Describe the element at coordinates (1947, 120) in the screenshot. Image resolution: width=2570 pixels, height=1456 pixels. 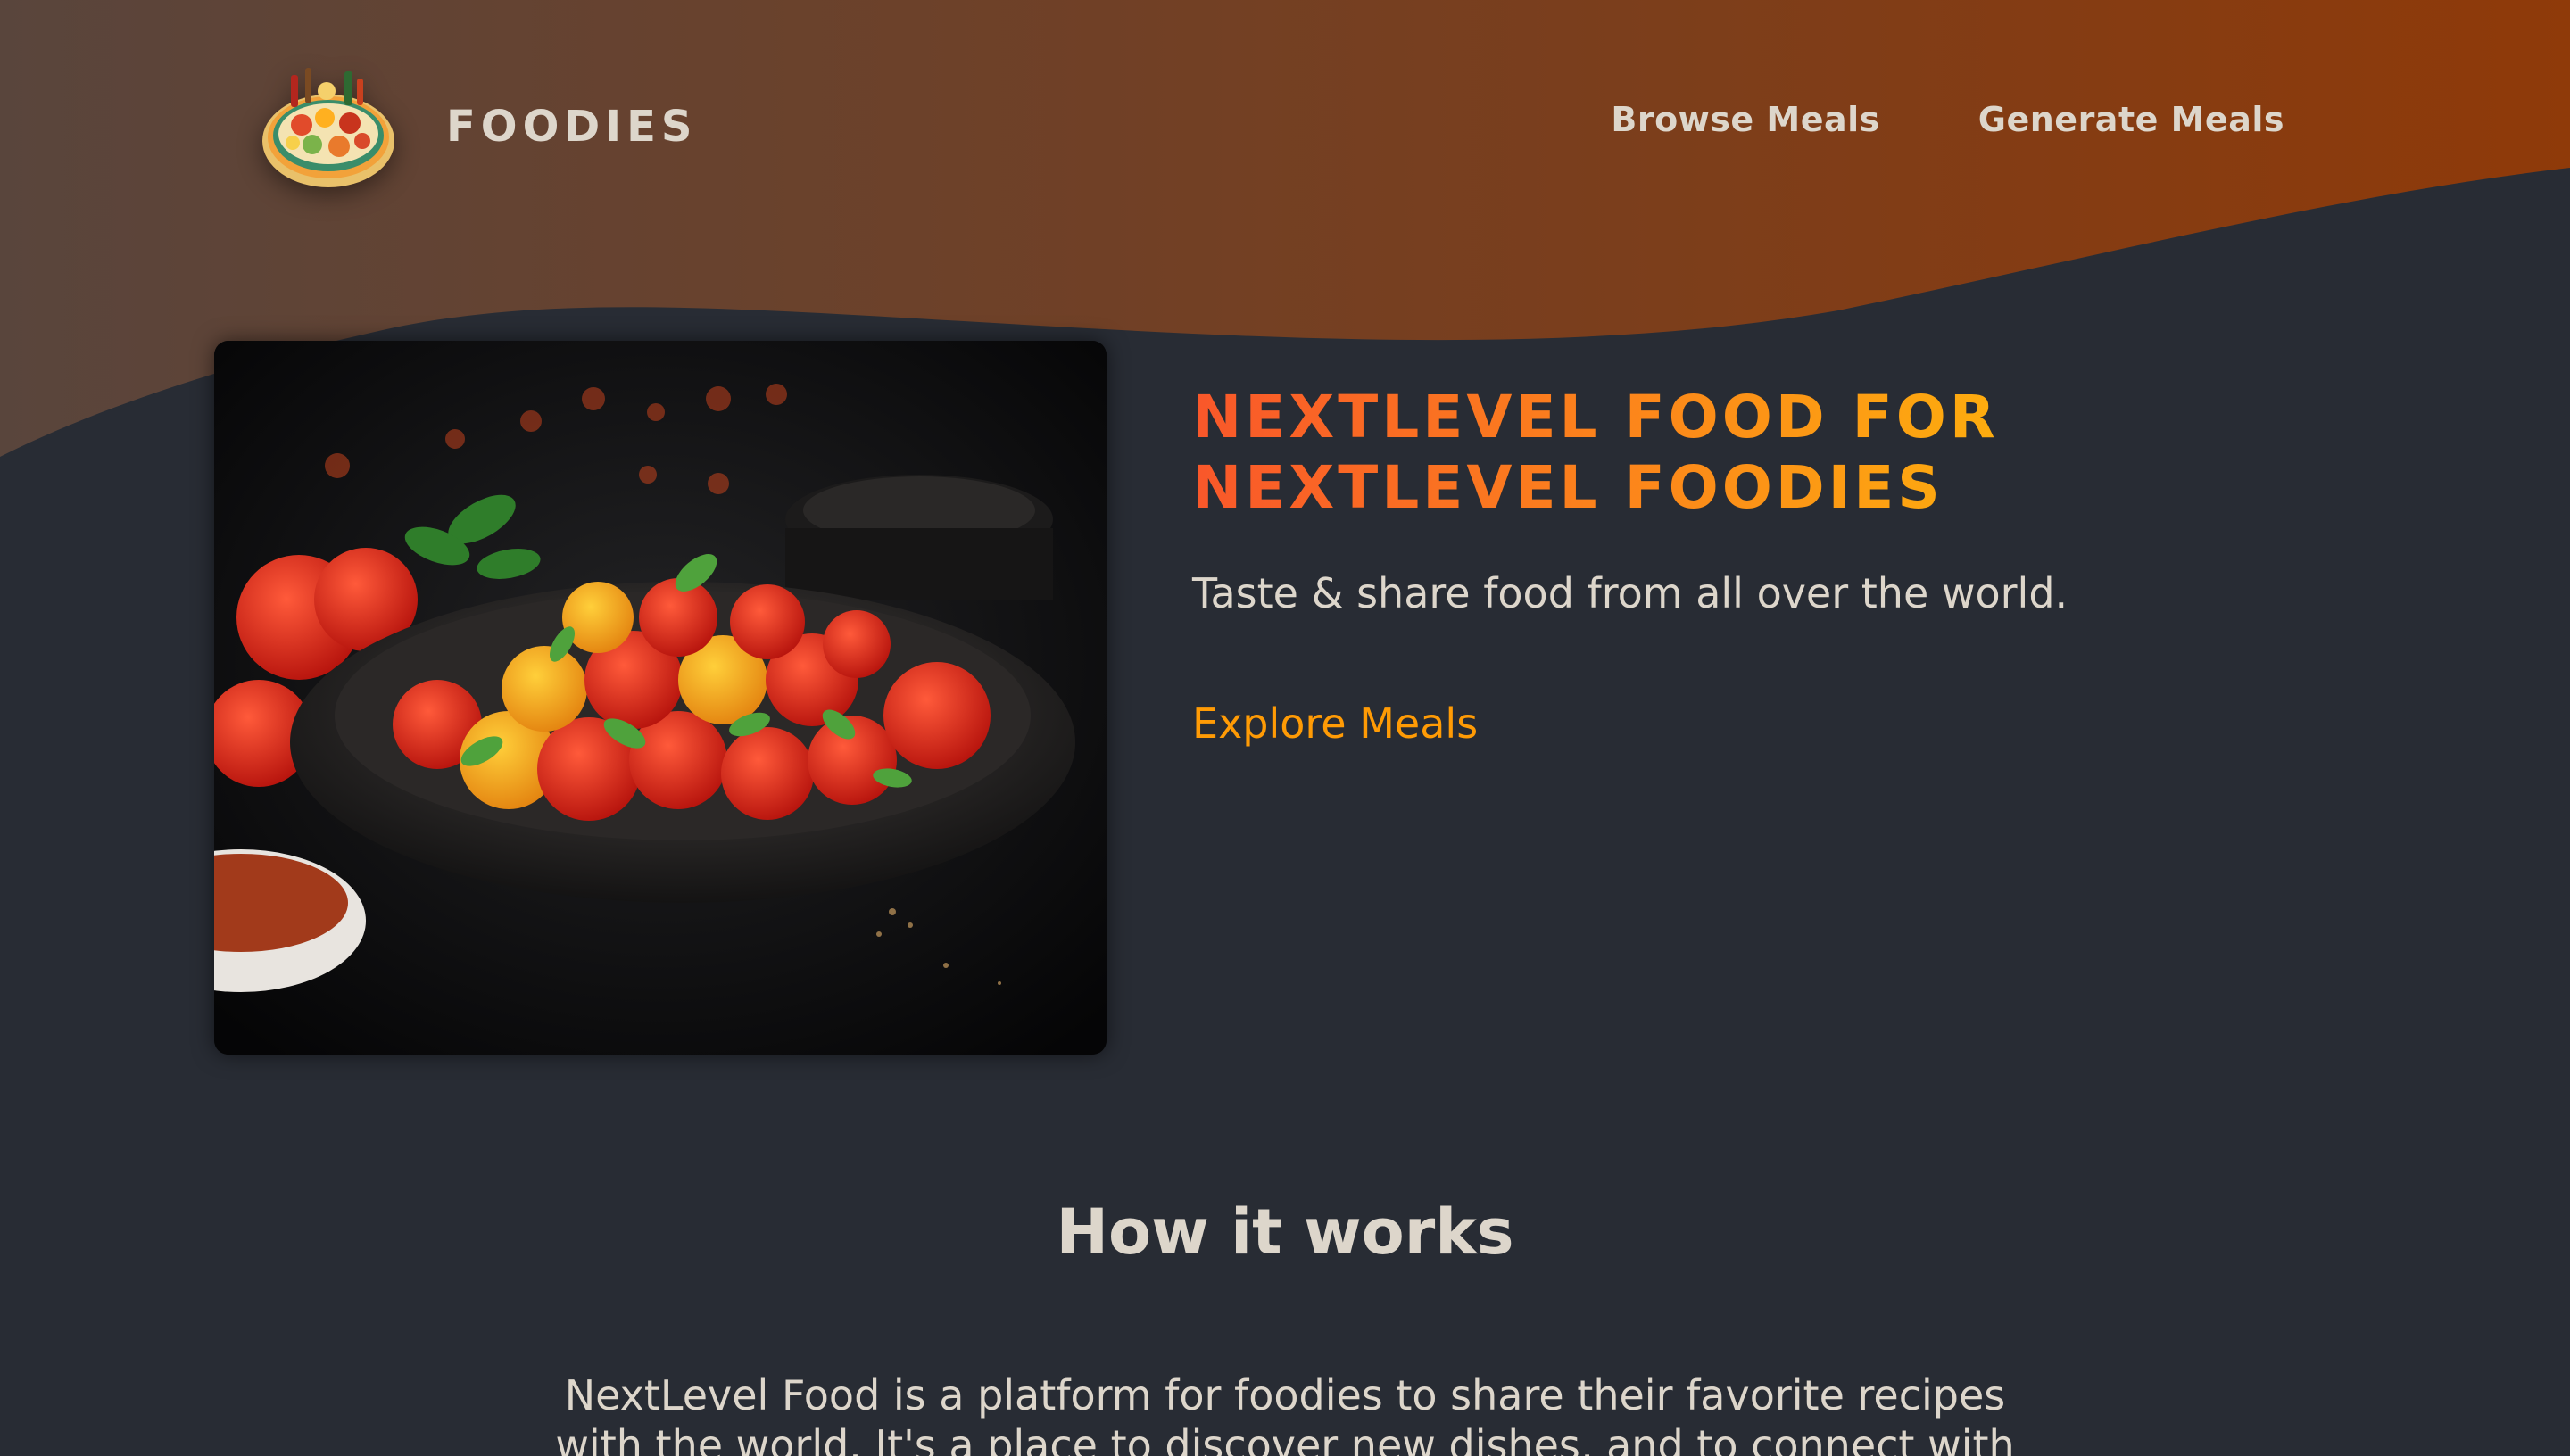
I see `main-nav: Browse Meals Generate Meals` at that location.